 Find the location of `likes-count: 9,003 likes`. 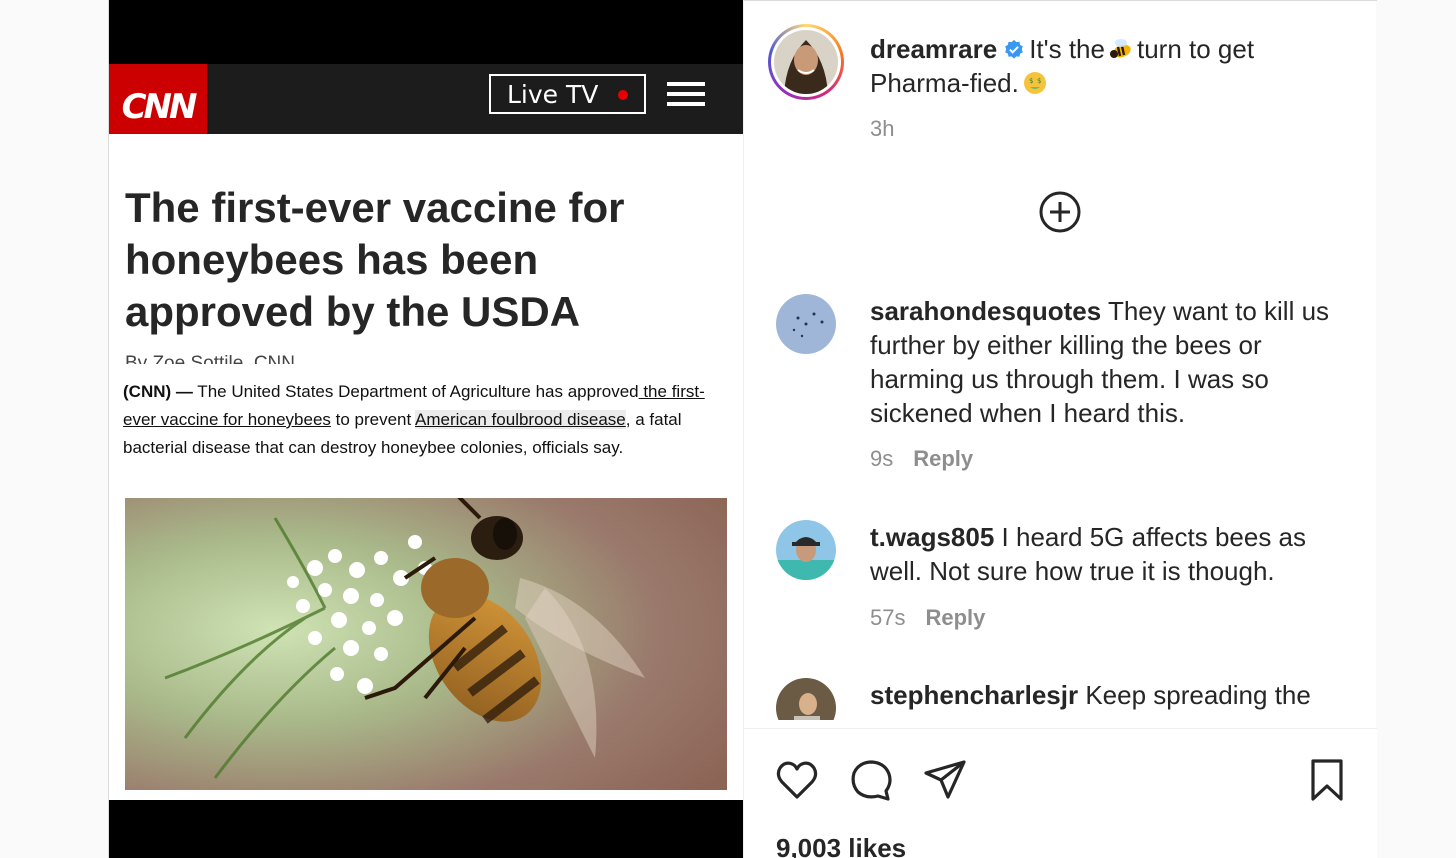

likes-count: 9,003 likes is located at coordinates (841, 845).